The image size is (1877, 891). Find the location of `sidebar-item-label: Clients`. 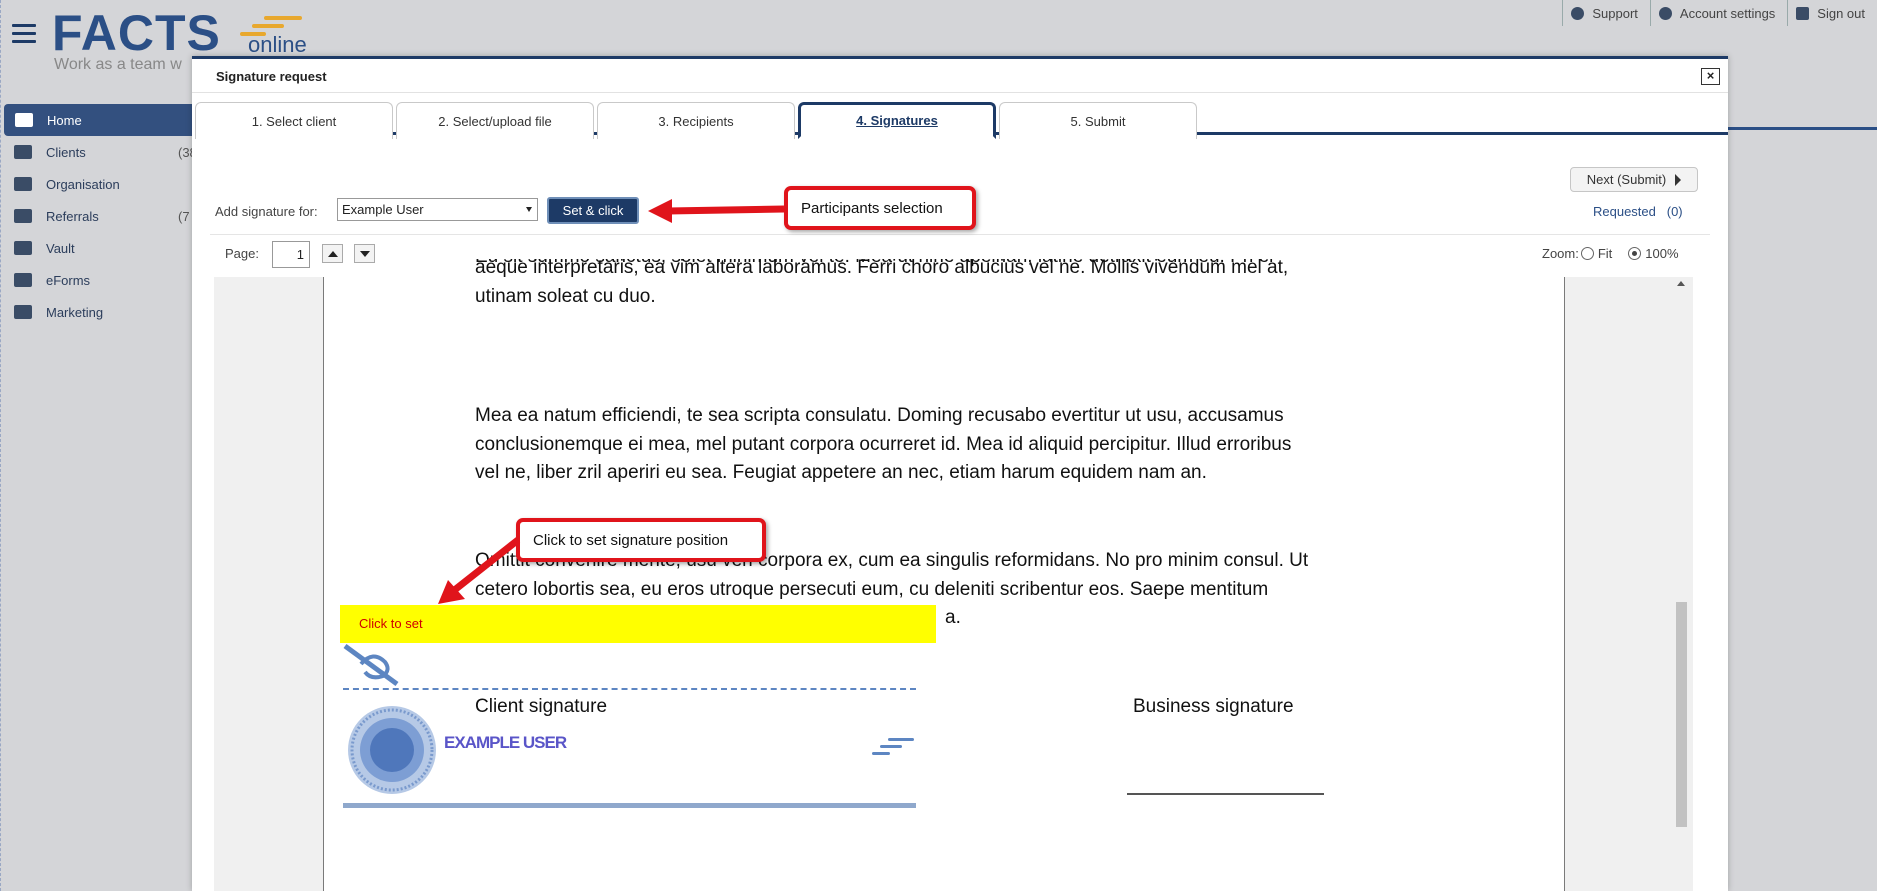

sidebar-item-label: Clients is located at coordinates (66, 152).